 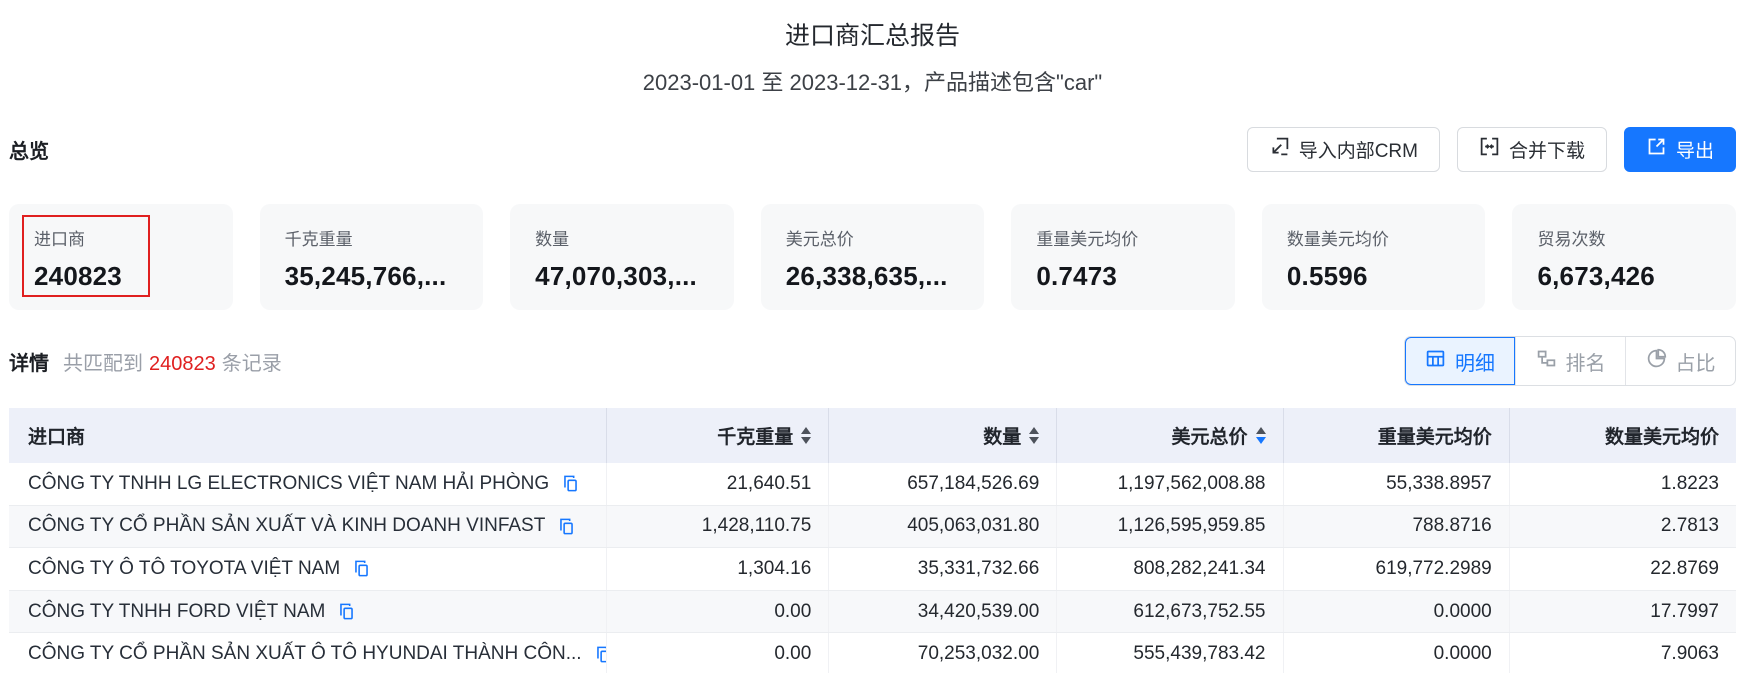 I want to click on importer-name: CÔNG TY Ô TÔ TOYOTA VIỆT NAM, so click(x=184, y=569).